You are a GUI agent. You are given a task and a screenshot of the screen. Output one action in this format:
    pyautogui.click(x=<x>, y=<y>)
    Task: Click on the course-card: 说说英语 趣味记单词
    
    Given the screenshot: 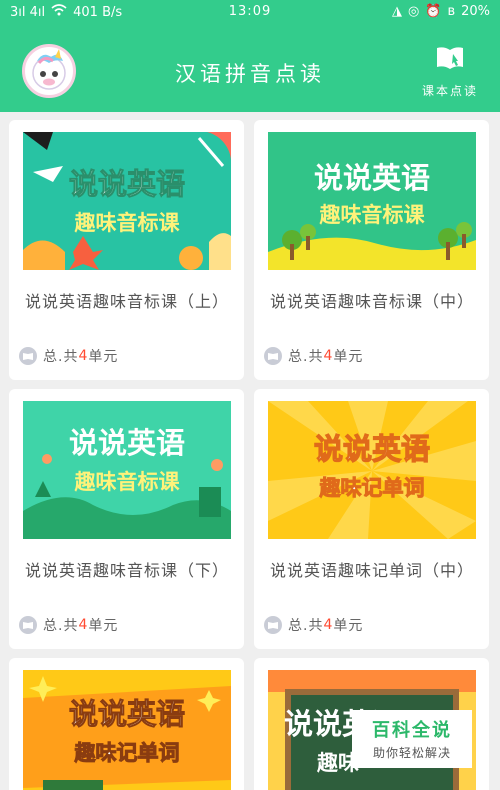 What is the action you would take?
    pyautogui.click(x=126, y=724)
    